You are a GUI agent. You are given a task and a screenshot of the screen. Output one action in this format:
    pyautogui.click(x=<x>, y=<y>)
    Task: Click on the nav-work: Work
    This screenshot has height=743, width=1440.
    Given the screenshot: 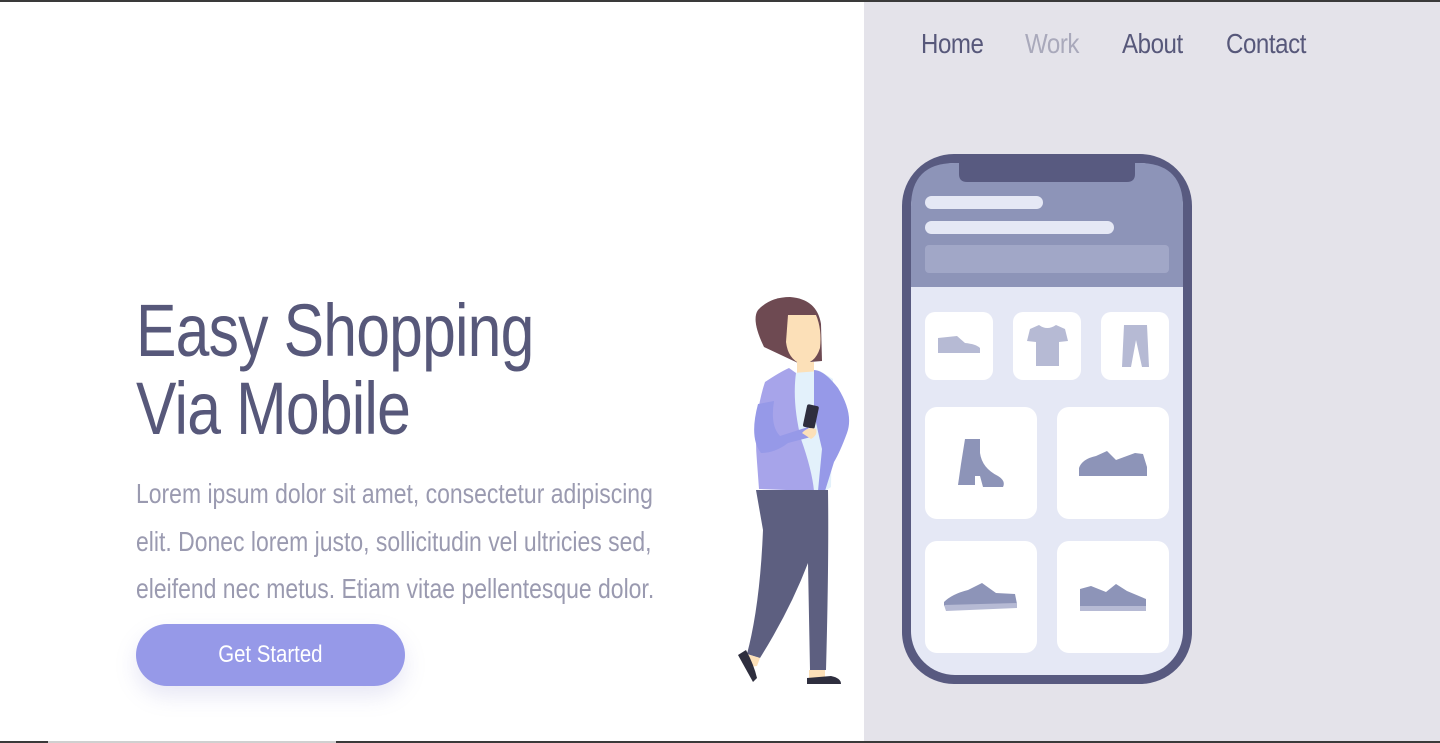 What is the action you would take?
    pyautogui.click(x=1052, y=44)
    